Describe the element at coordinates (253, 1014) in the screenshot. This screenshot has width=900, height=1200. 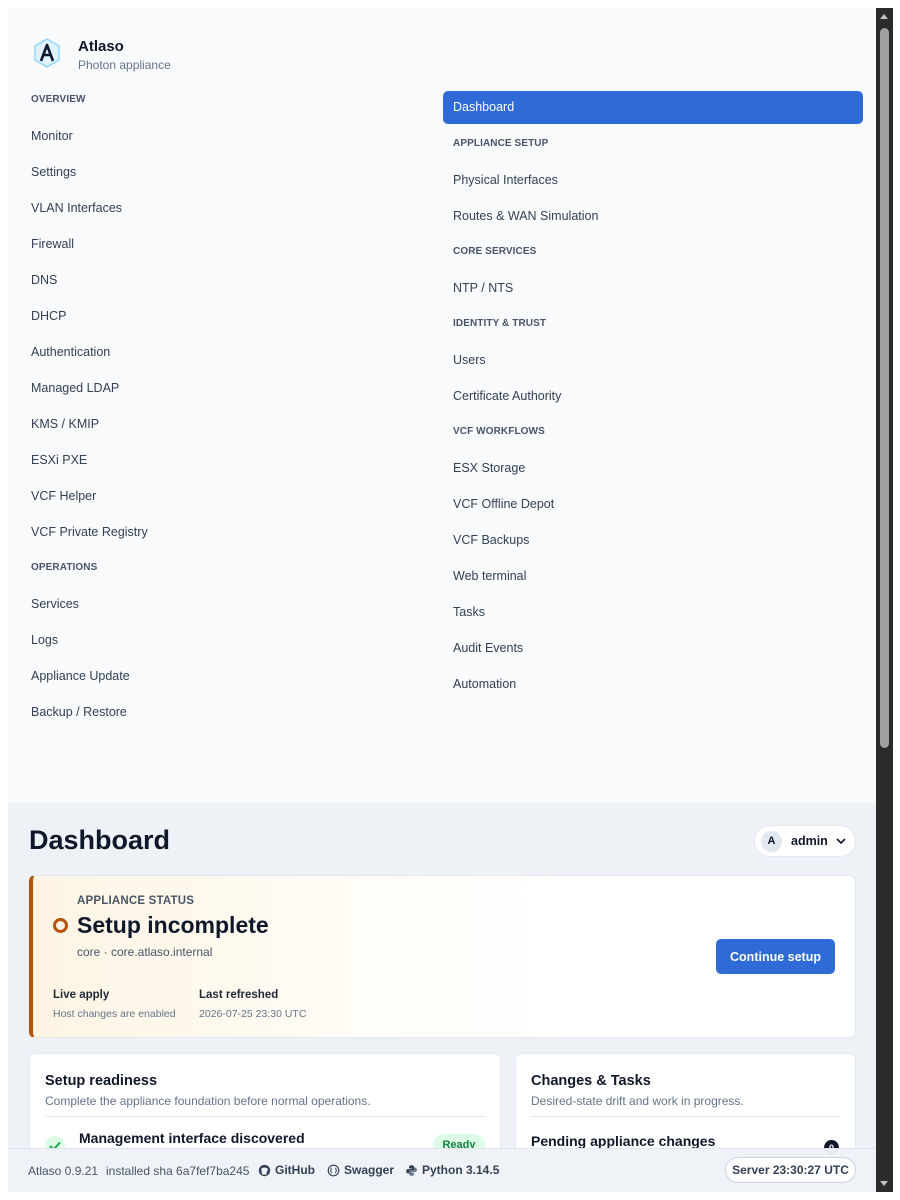
I see `last-refreshed-value: 2026-07-25 23:30 UTC` at that location.